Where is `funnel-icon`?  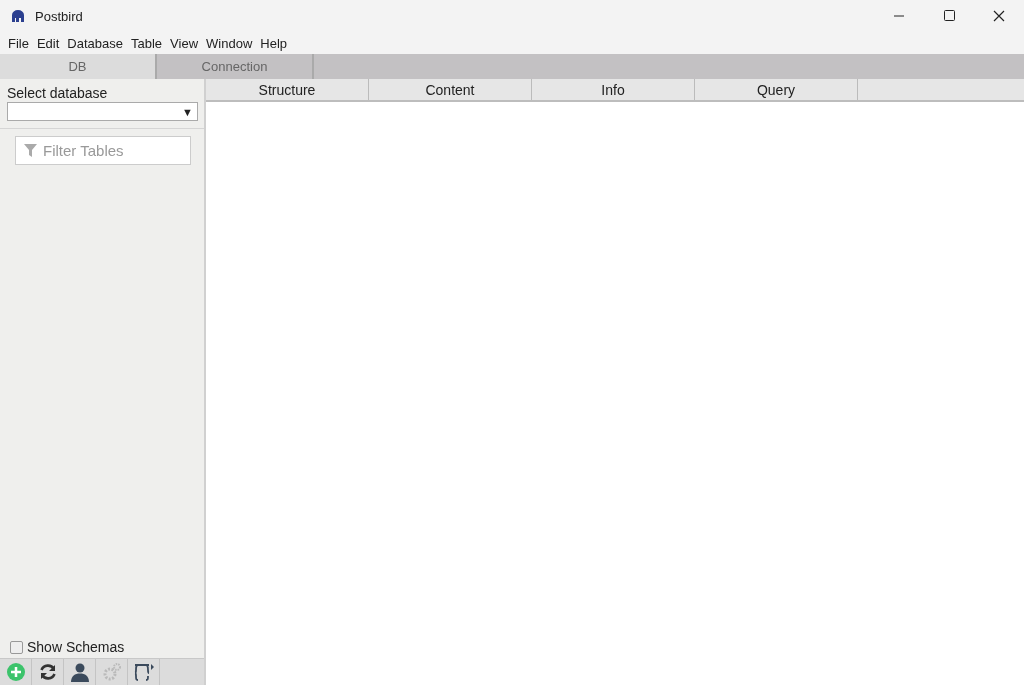 funnel-icon is located at coordinates (30, 150).